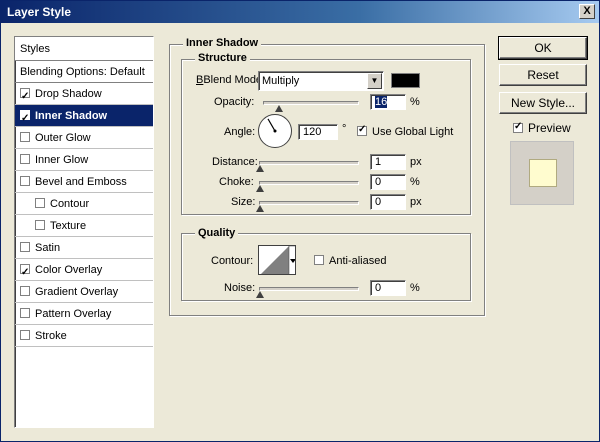 The width and height of the screenshot is (600, 442). What do you see at coordinates (279, 108) in the screenshot?
I see `opacity-slider-thumb` at bounding box center [279, 108].